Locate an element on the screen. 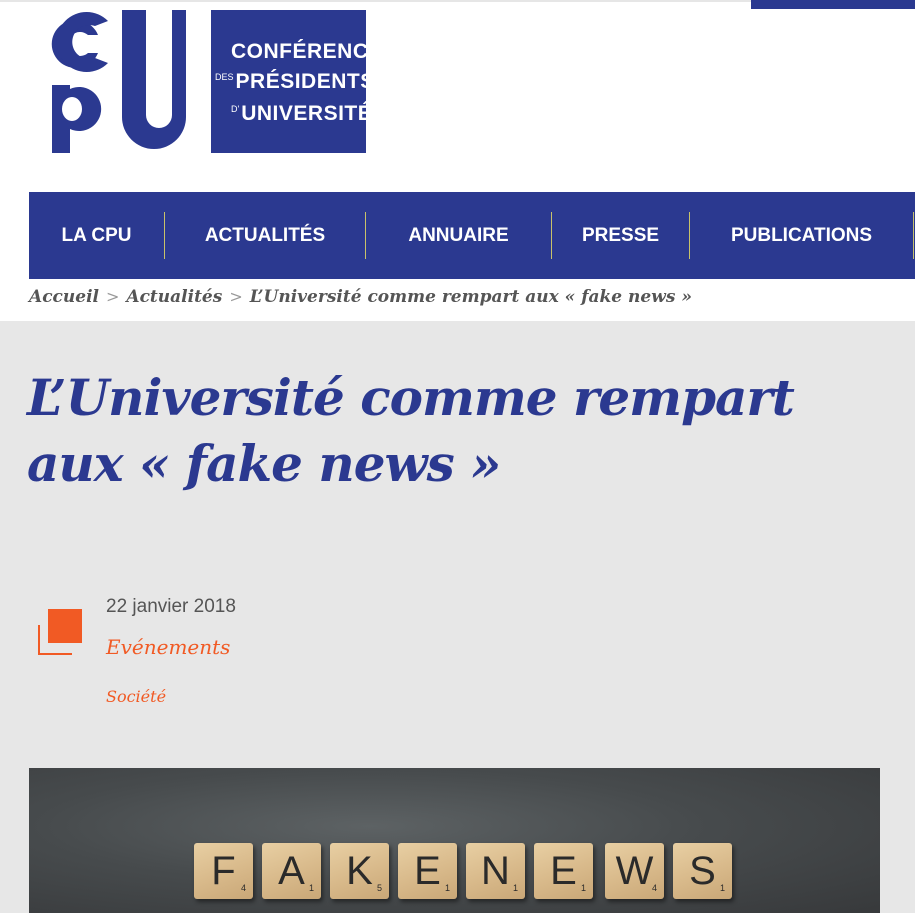 The height and width of the screenshot is (913, 915). nav-item-la-cpu: LA CPU is located at coordinates (96, 236).